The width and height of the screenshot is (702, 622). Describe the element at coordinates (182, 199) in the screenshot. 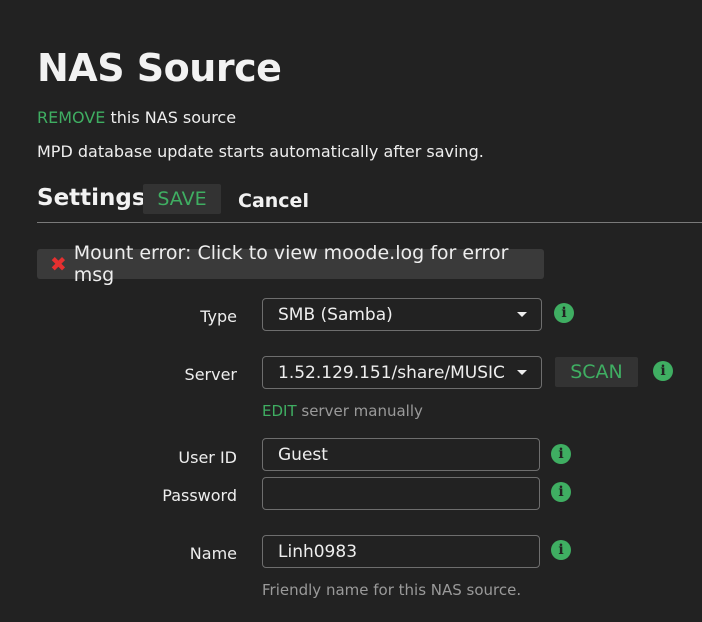

I see `save-button: SAVE` at that location.